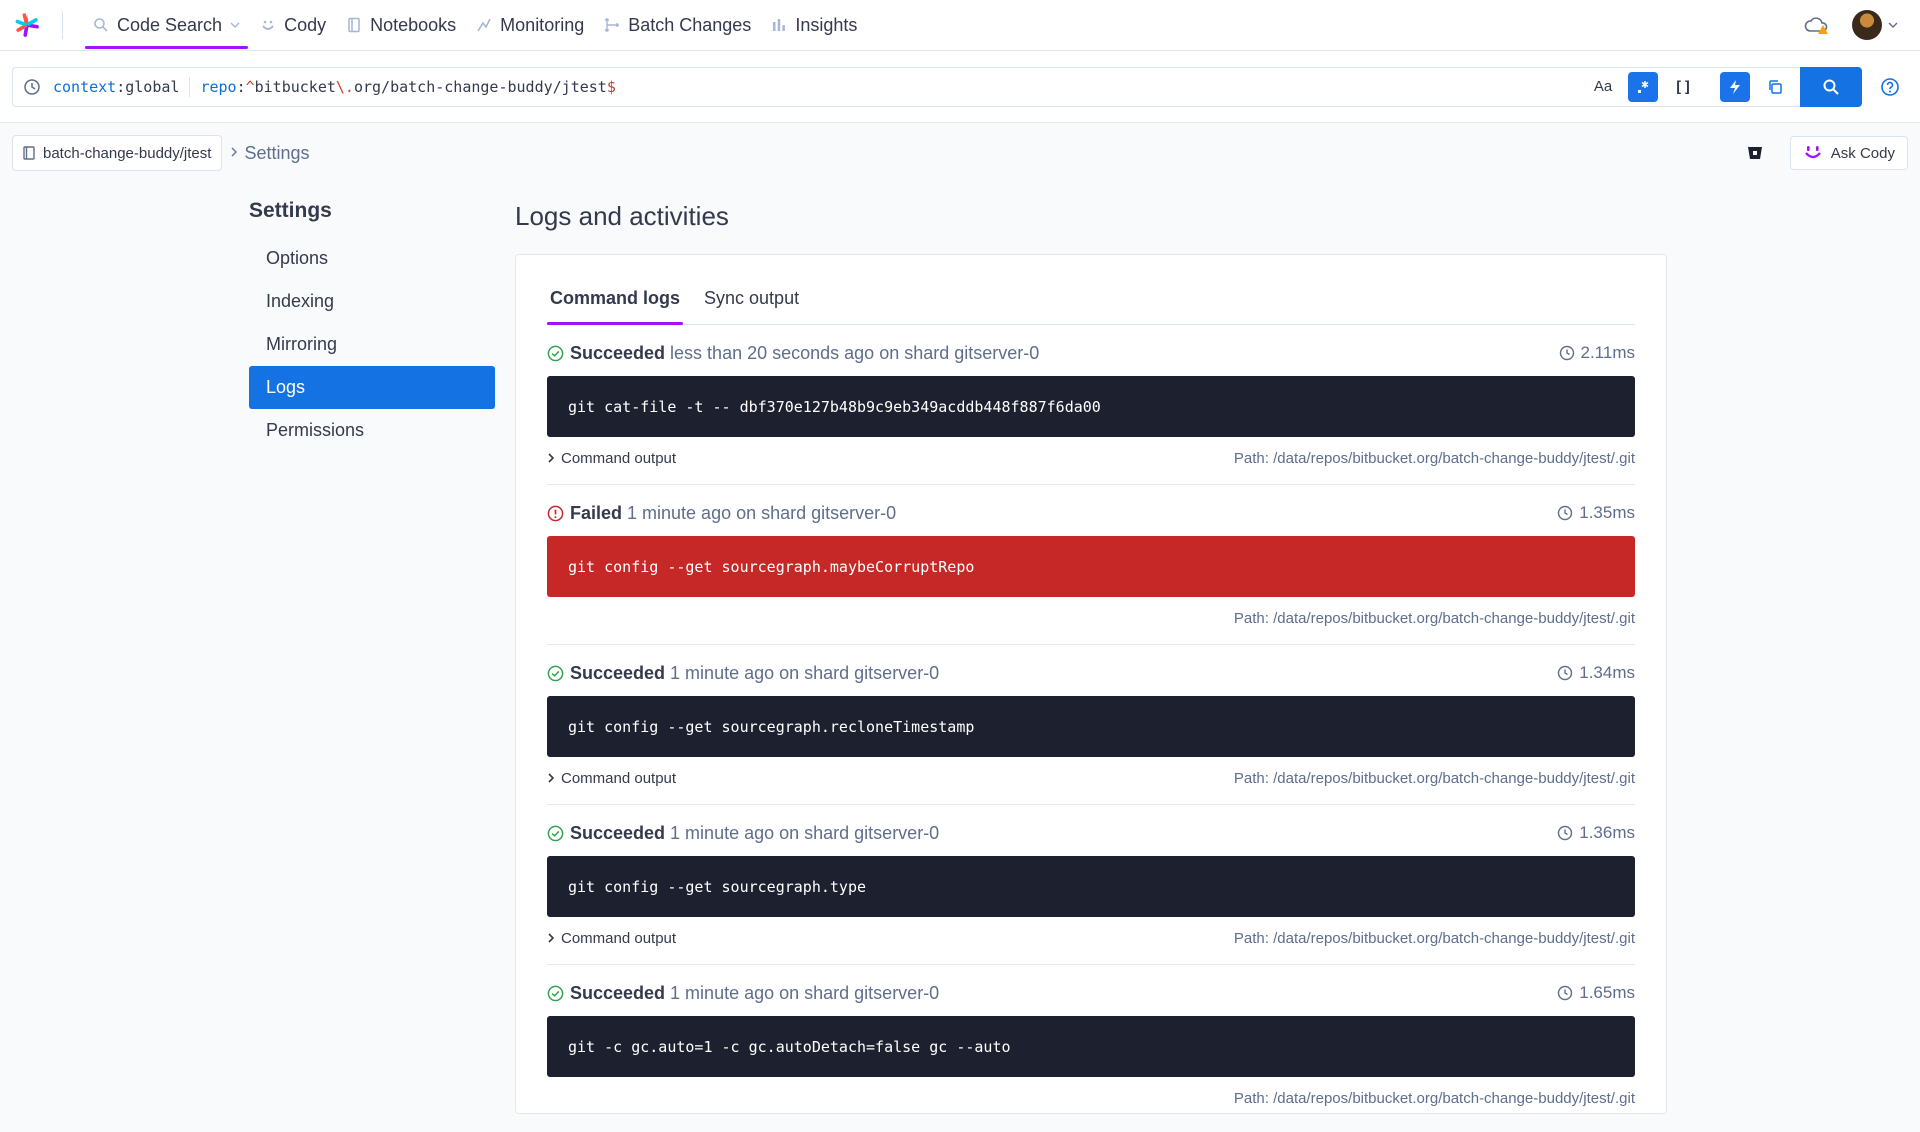  Describe the element at coordinates (62, 25) in the screenshot. I see `nav-divider` at that location.